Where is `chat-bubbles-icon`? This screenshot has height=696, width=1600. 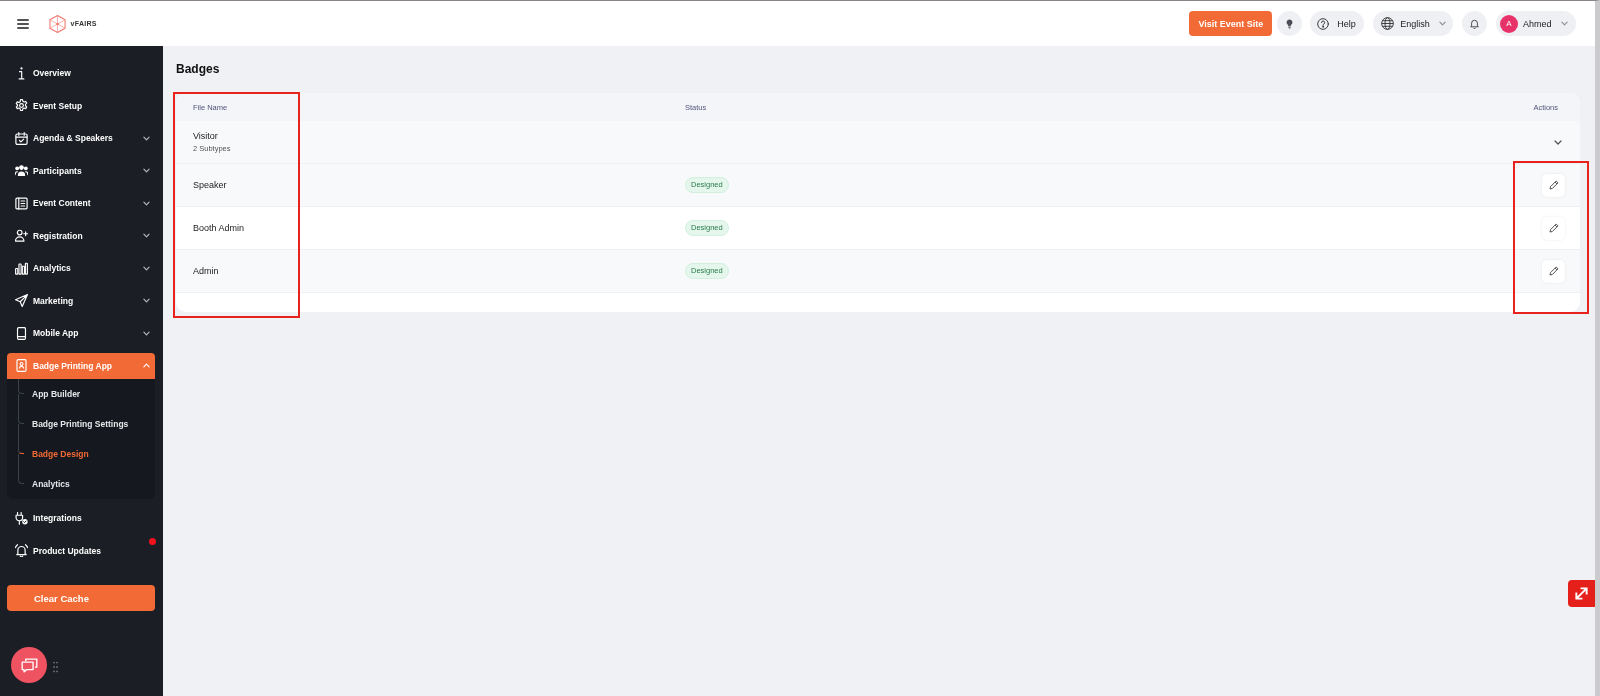
chat-bubbles-icon is located at coordinates (29, 665).